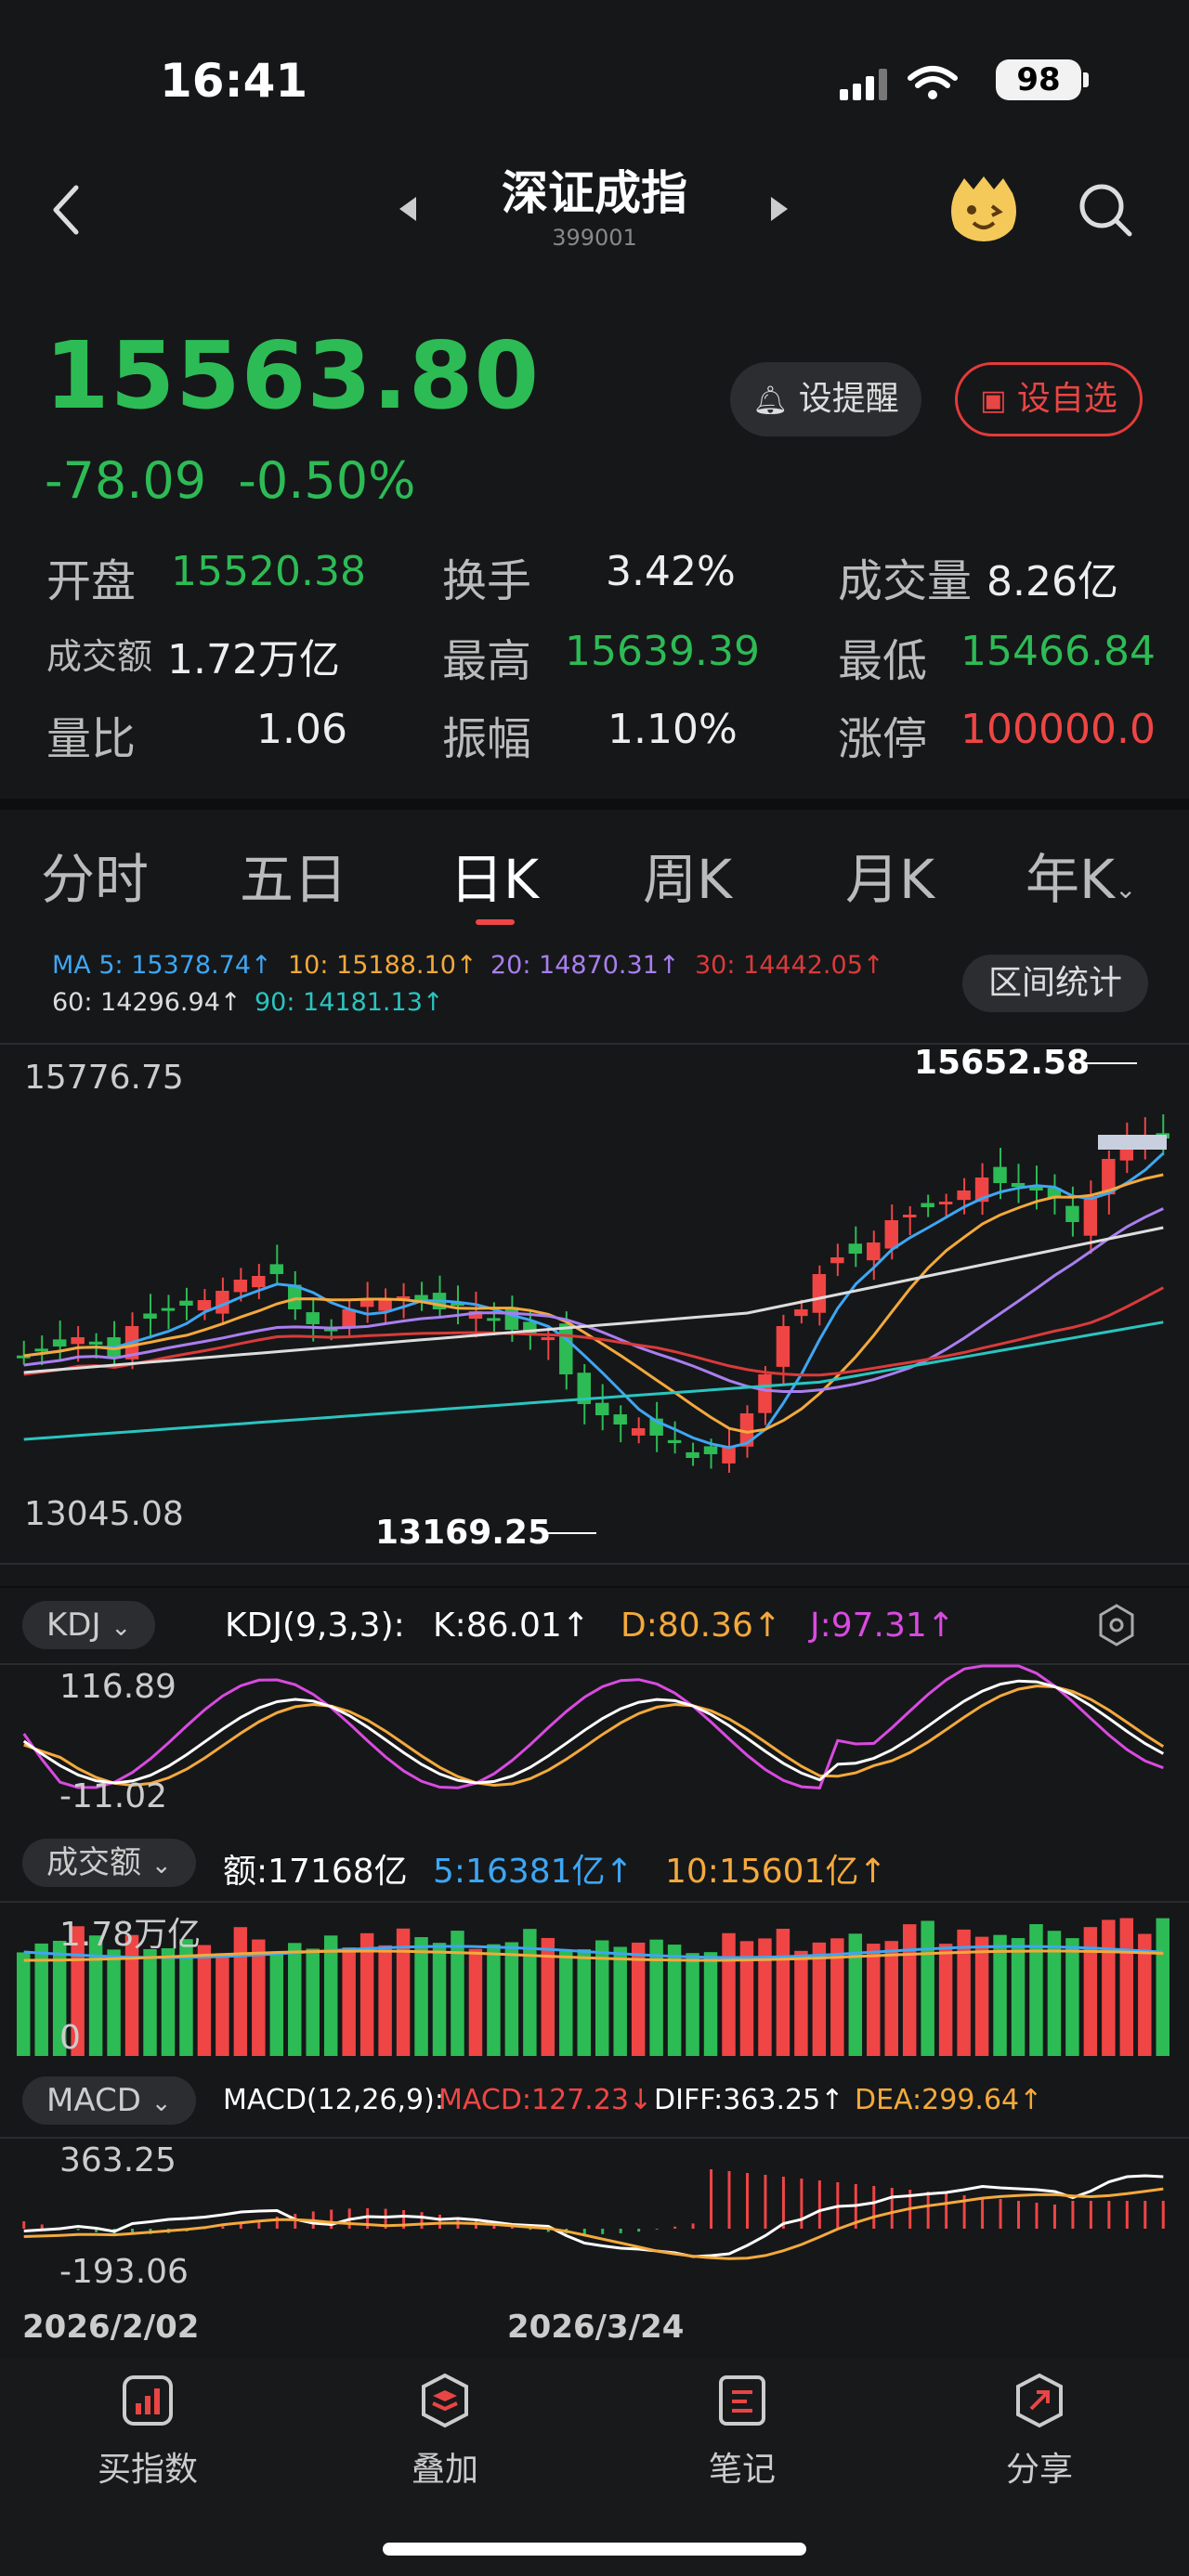  What do you see at coordinates (1086, 79) in the screenshot?
I see `battery-nub` at bounding box center [1086, 79].